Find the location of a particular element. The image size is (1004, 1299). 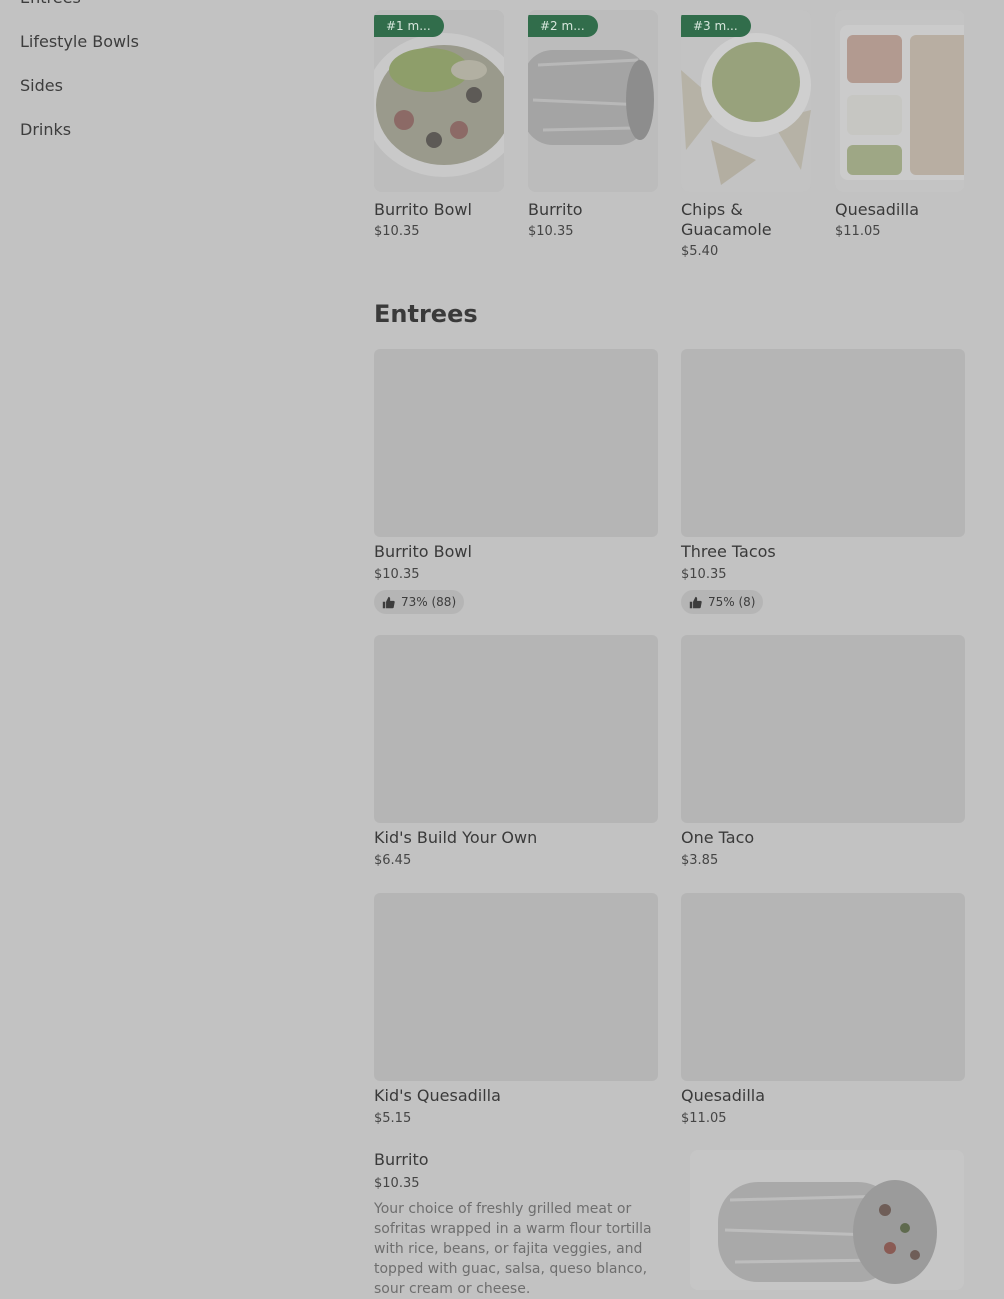

menu-item-card: Burrito Bowl $10.35 73% (88) is located at coordinates (516, 481).